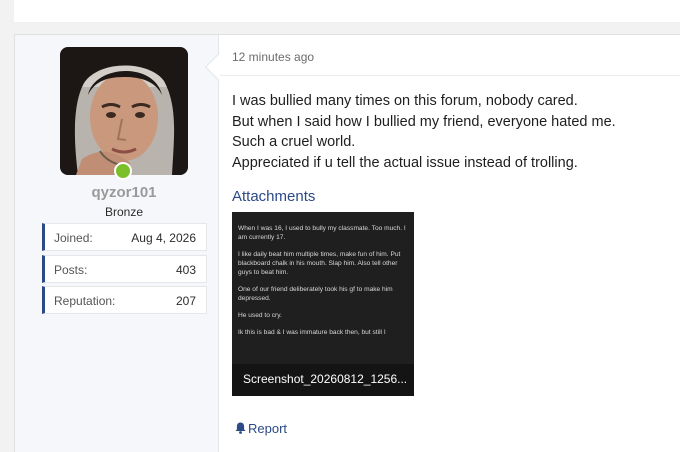 The height and width of the screenshot is (452, 680). Describe the element at coordinates (268, 428) in the screenshot. I see `report-label: Report` at that location.